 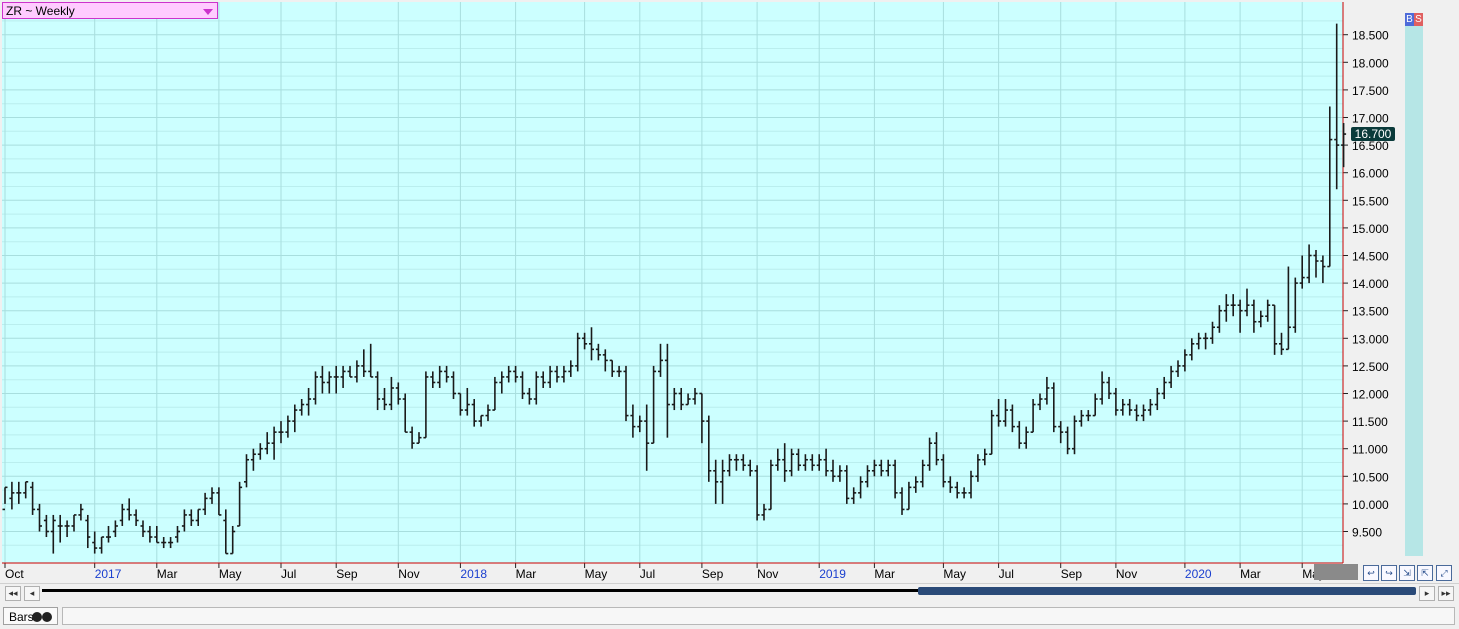 I want to click on forward-icon: ↪, so click(x=1389, y=573).